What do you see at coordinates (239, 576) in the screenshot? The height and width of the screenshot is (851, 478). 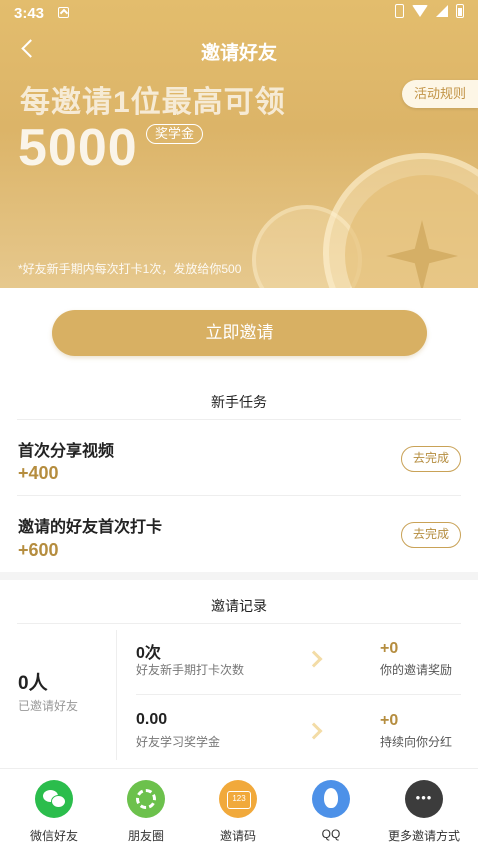 I see `section-separator` at bounding box center [239, 576].